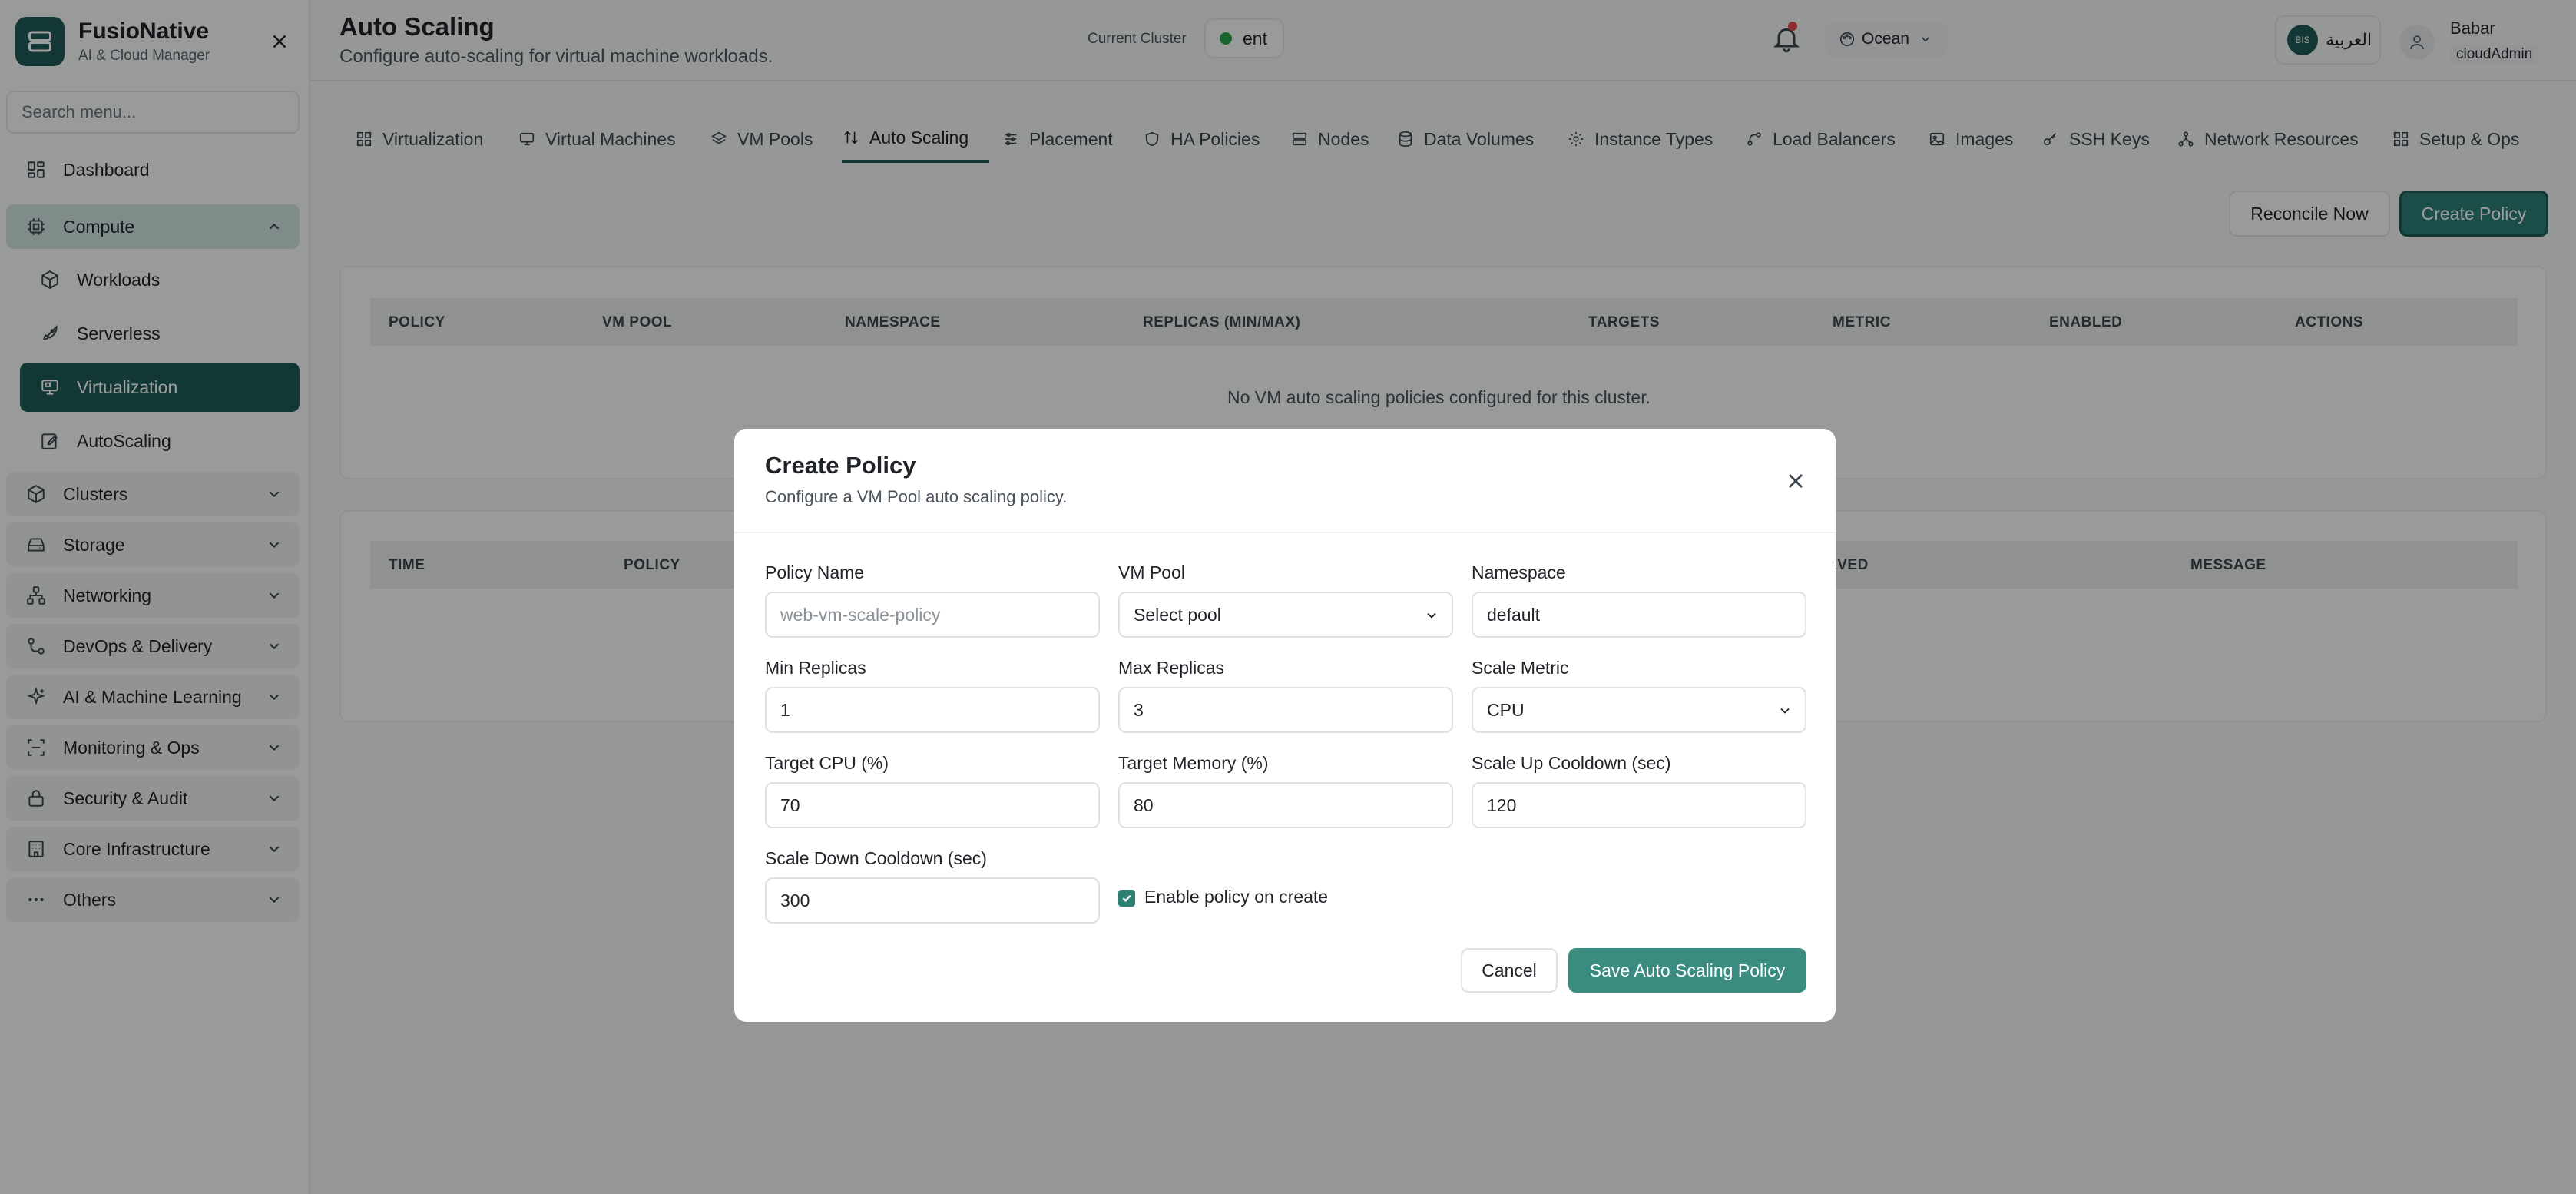 The height and width of the screenshot is (1194, 2576). What do you see at coordinates (1519, 572) in the screenshot?
I see `namespace-label: Namespace` at bounding box center [1519, 572].